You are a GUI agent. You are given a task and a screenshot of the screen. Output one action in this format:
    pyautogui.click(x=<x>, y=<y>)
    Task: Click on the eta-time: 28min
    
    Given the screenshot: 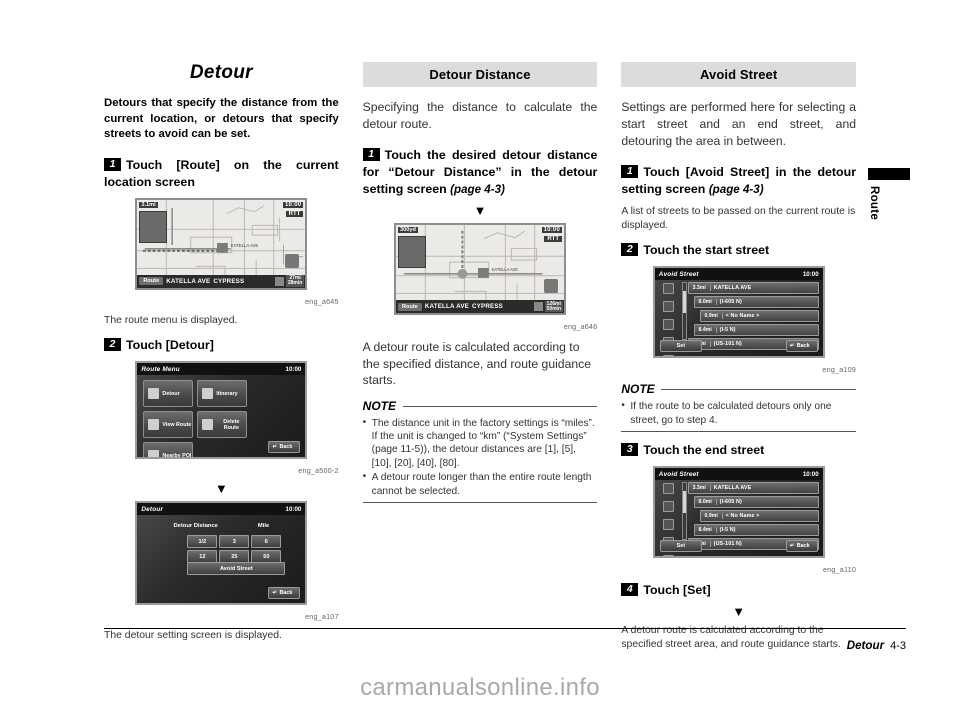 What is the action you would take?
    pyautogui.click(x=295, y=283)
    